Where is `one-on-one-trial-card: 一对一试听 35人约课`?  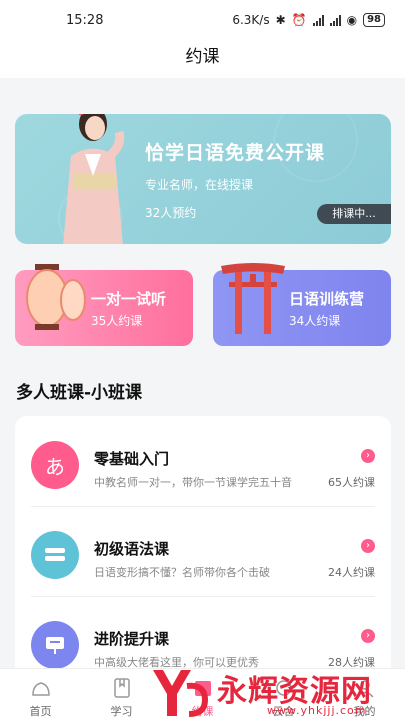 one-on-one-trial-card: 一对一试听 35人约课 is located at coordinates (104, 305).